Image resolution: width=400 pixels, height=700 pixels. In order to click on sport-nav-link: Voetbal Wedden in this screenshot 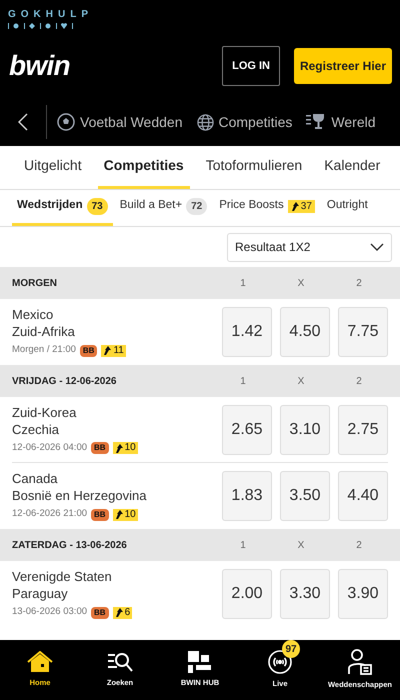, I will do `click(119, 122)`.